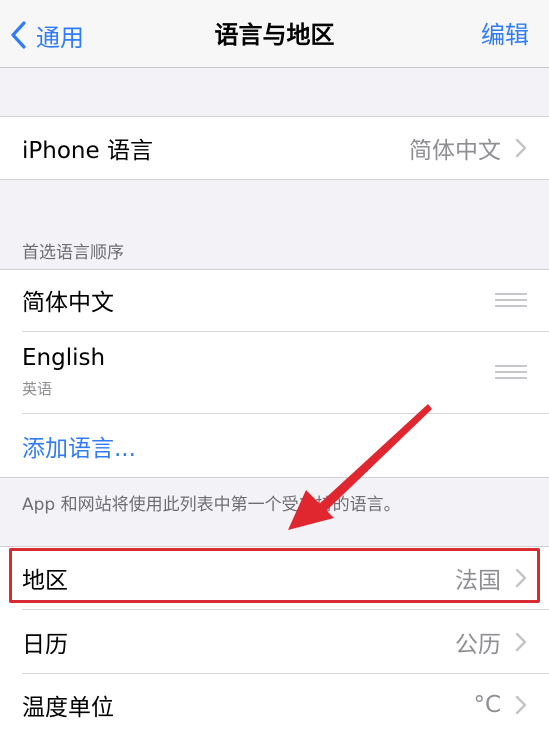  Describe the element at coordinates (87, 151) in the screenshot. I see `iphone-language-label: iPhone 语言` at that location.